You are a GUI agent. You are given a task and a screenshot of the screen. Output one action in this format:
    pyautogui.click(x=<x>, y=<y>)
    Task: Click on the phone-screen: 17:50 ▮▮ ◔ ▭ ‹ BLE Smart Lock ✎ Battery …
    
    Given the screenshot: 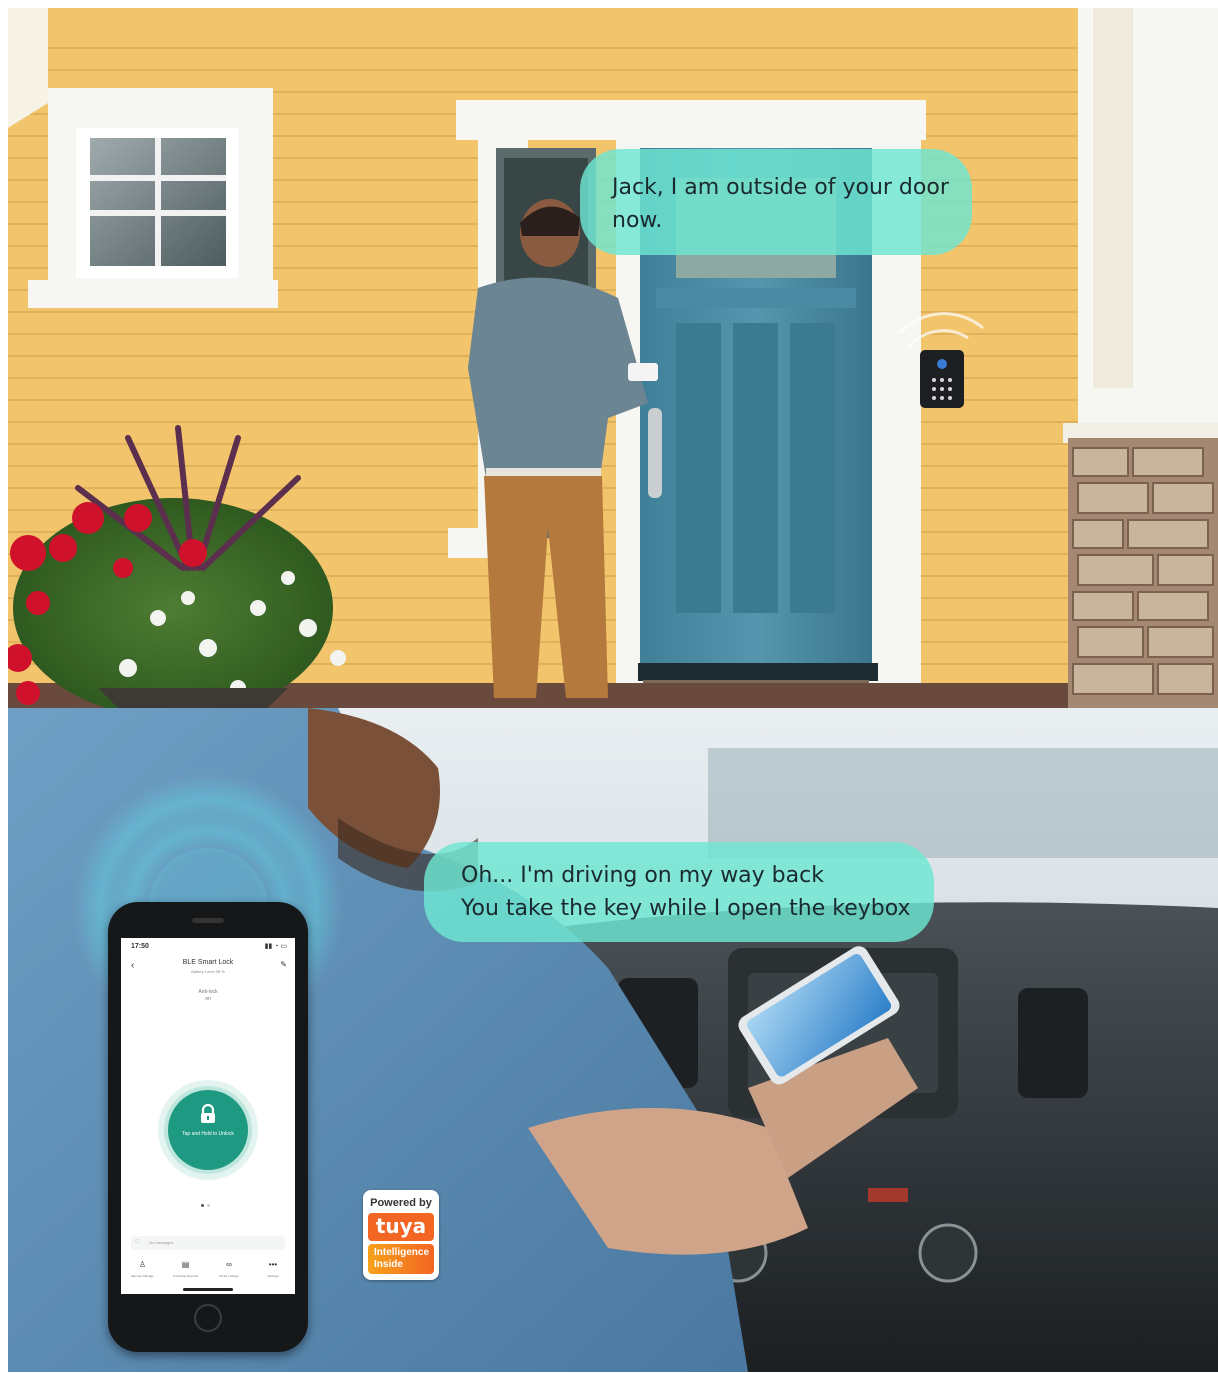 What is the action you would take?
    pyautogui.click(x=208, y=1116)
    